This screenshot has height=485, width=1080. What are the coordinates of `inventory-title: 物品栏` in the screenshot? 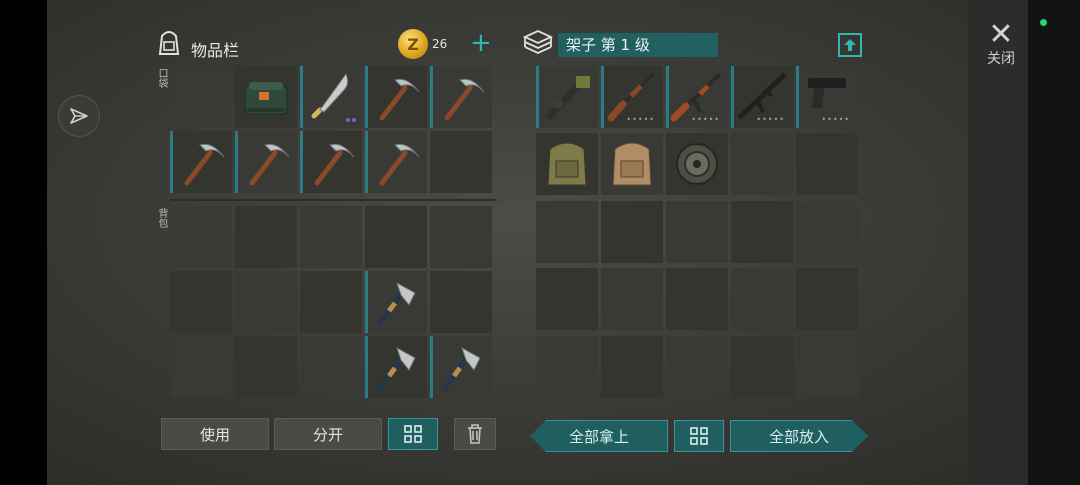 It's located at (215, 50).